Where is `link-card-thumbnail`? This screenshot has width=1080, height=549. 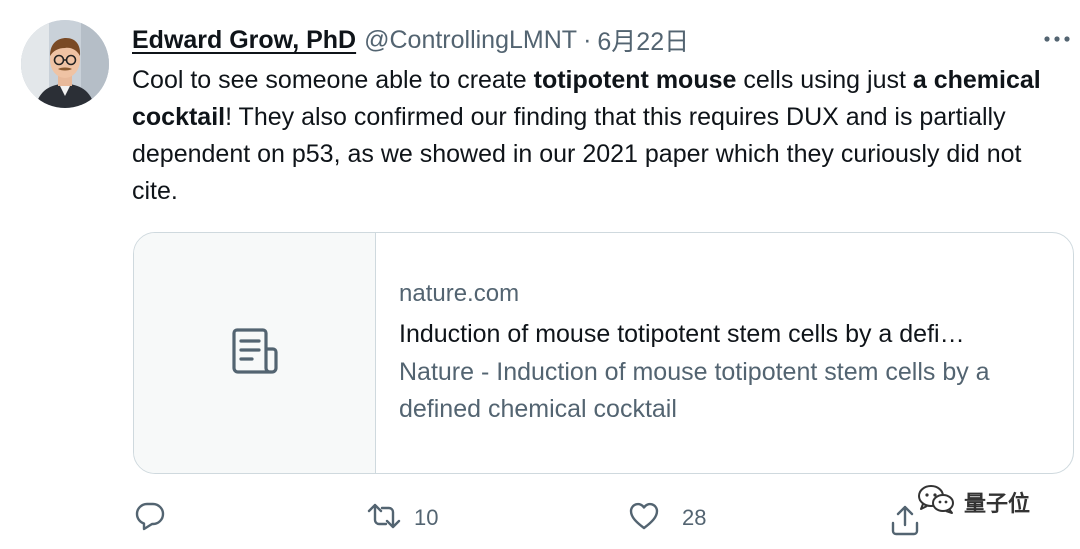 link-card-thumbnail is located at coordinates (255, 353).